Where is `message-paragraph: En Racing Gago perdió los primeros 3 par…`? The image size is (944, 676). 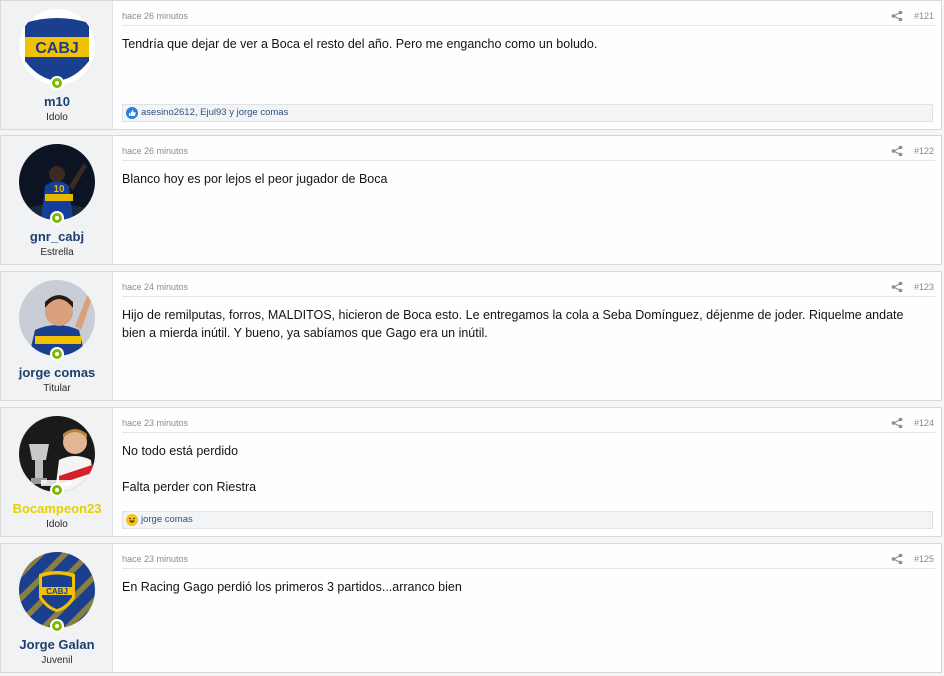
message-paragraph: En Racing Gago perdió los primeros 3 par… is located at coordinates (292, 587).